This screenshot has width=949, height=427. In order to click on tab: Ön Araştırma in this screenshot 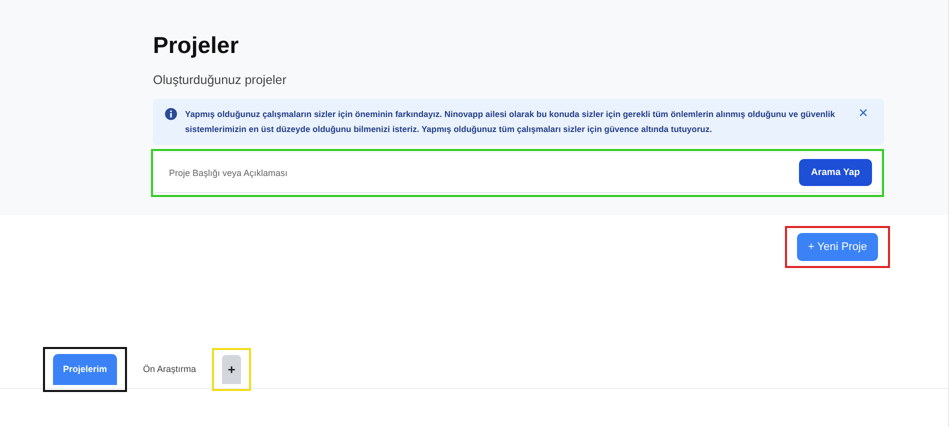, I will do `click(169, 369)`.